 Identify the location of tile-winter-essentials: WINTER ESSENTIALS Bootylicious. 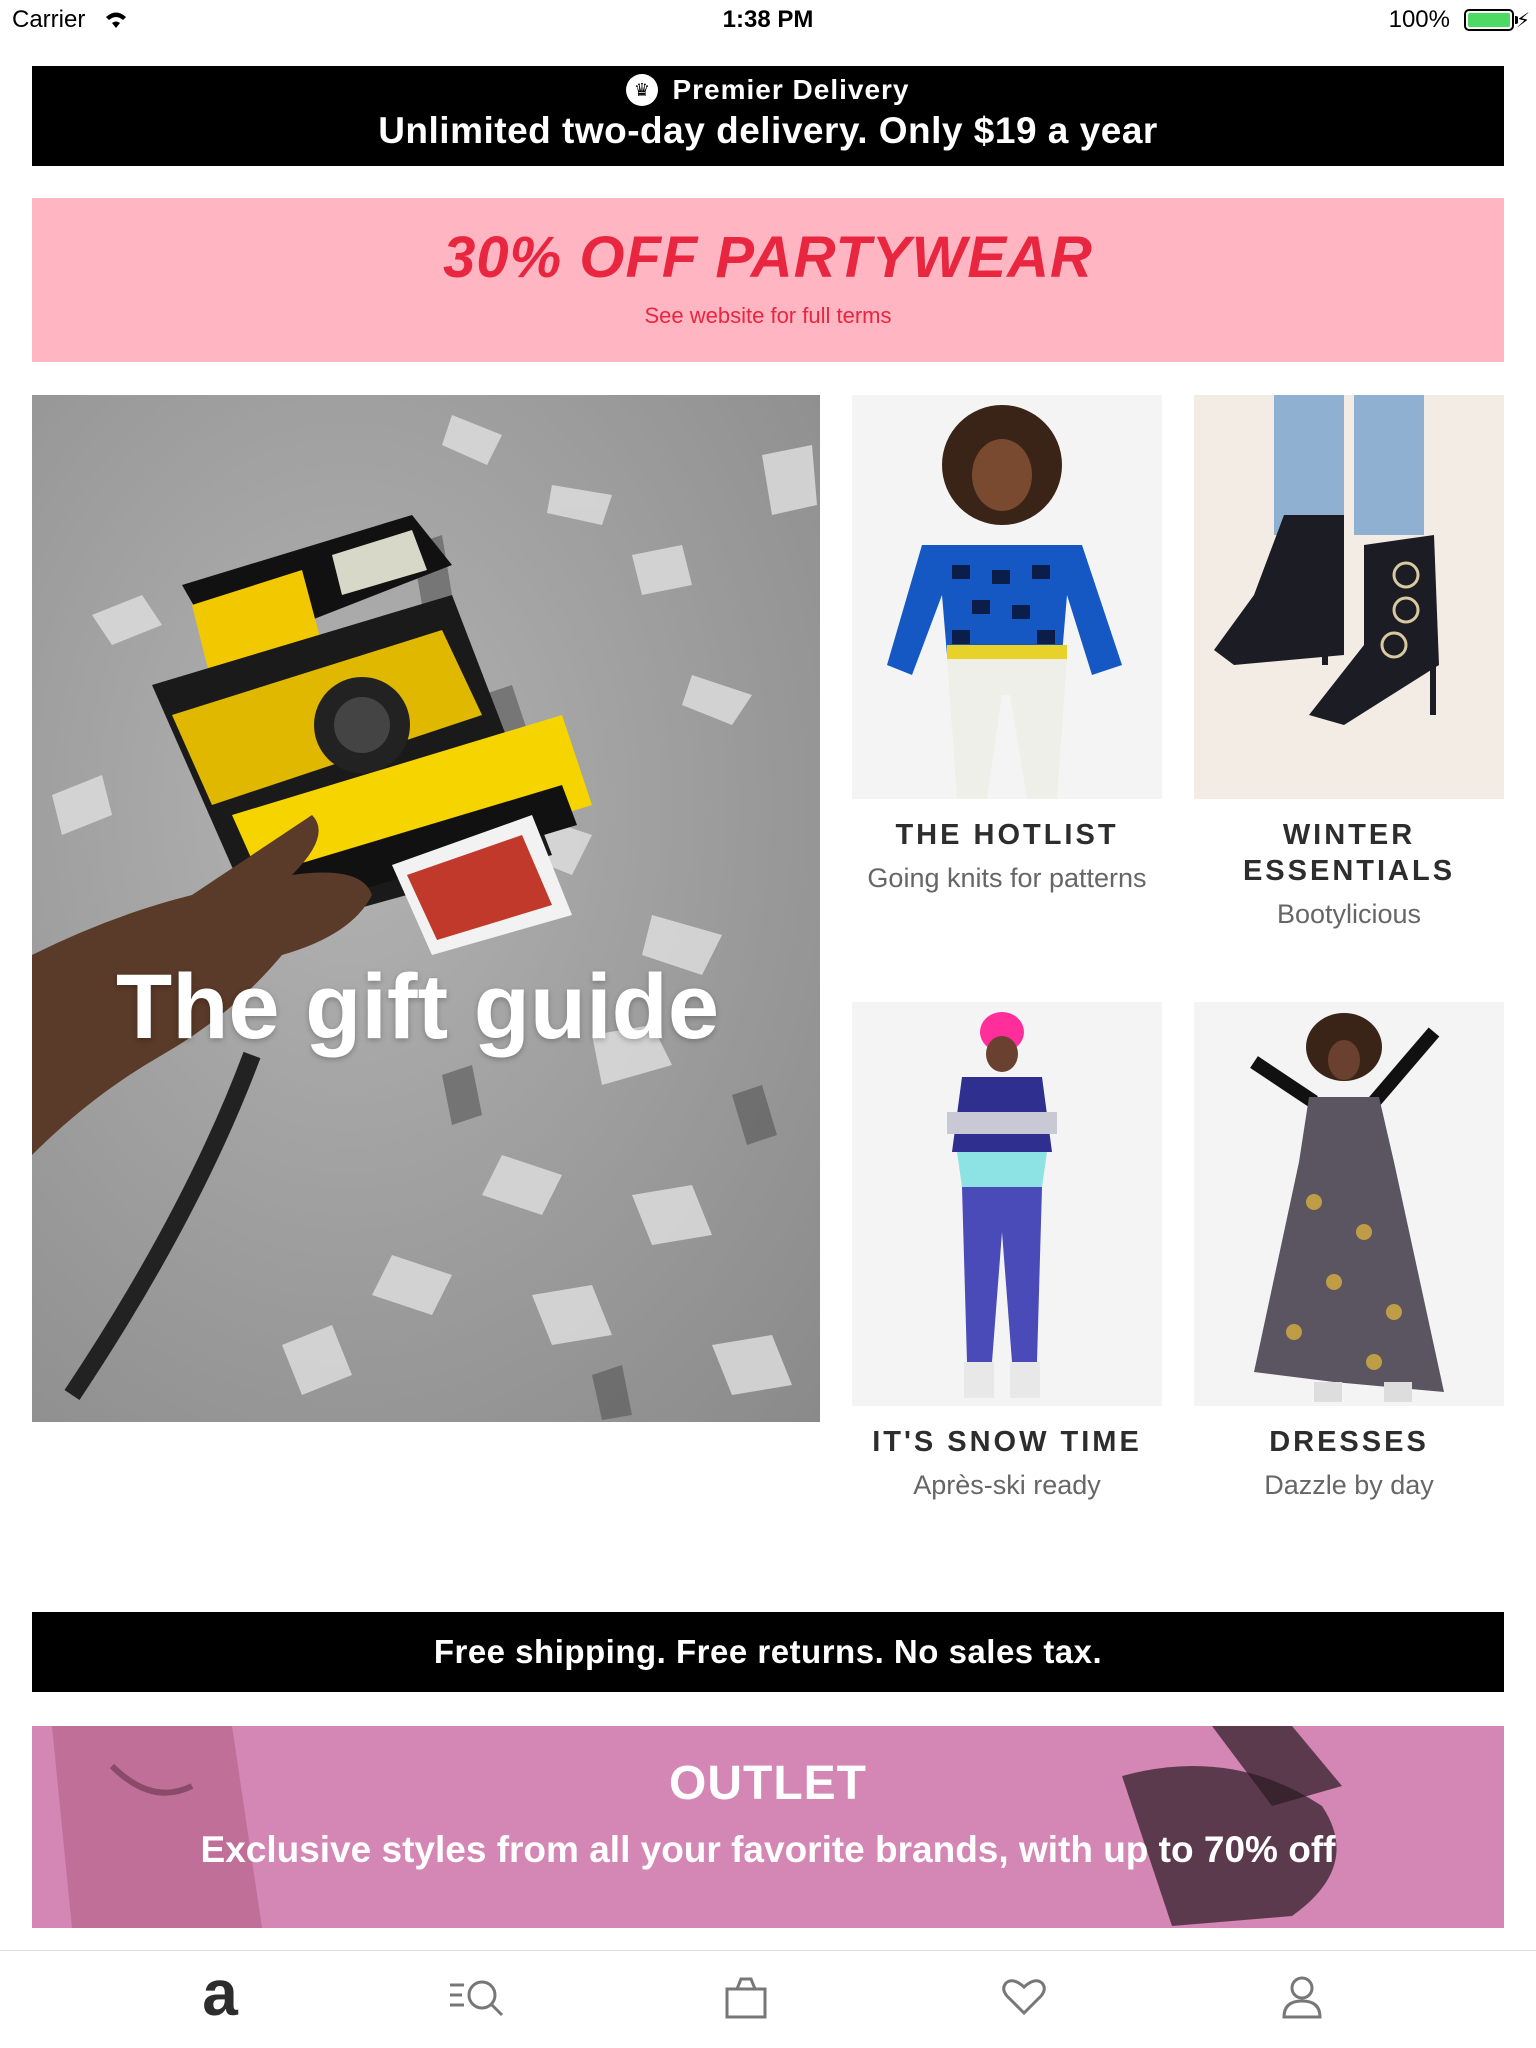
(1349, 662).